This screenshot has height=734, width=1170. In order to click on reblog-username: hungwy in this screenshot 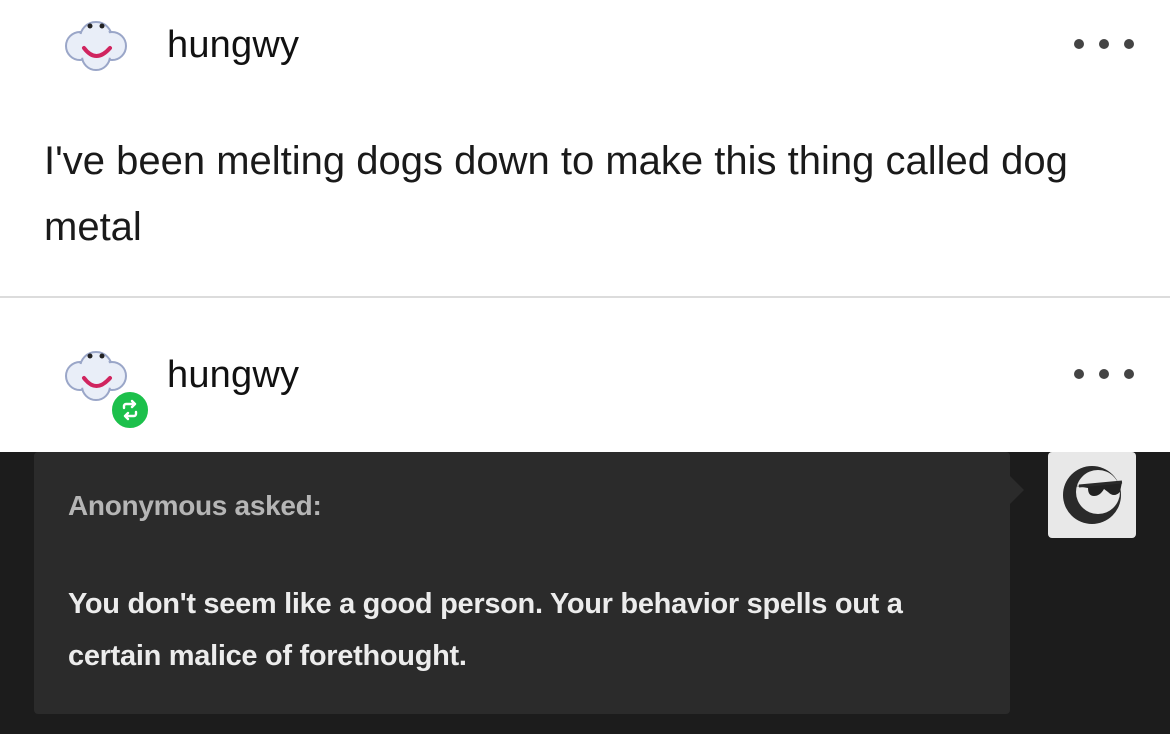, I will do `click(233, 375)`.